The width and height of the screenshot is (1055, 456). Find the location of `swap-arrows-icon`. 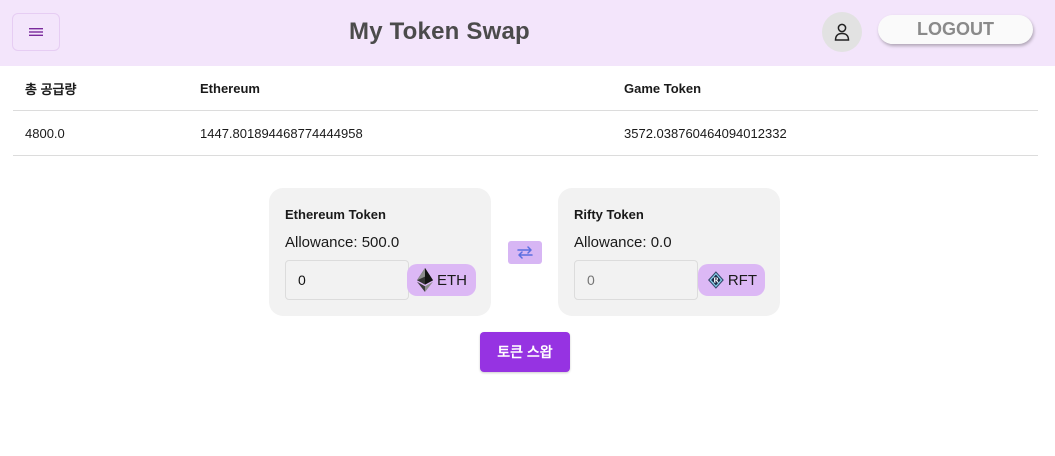

swap-arrows-icon is located at coordinates (525, 252).